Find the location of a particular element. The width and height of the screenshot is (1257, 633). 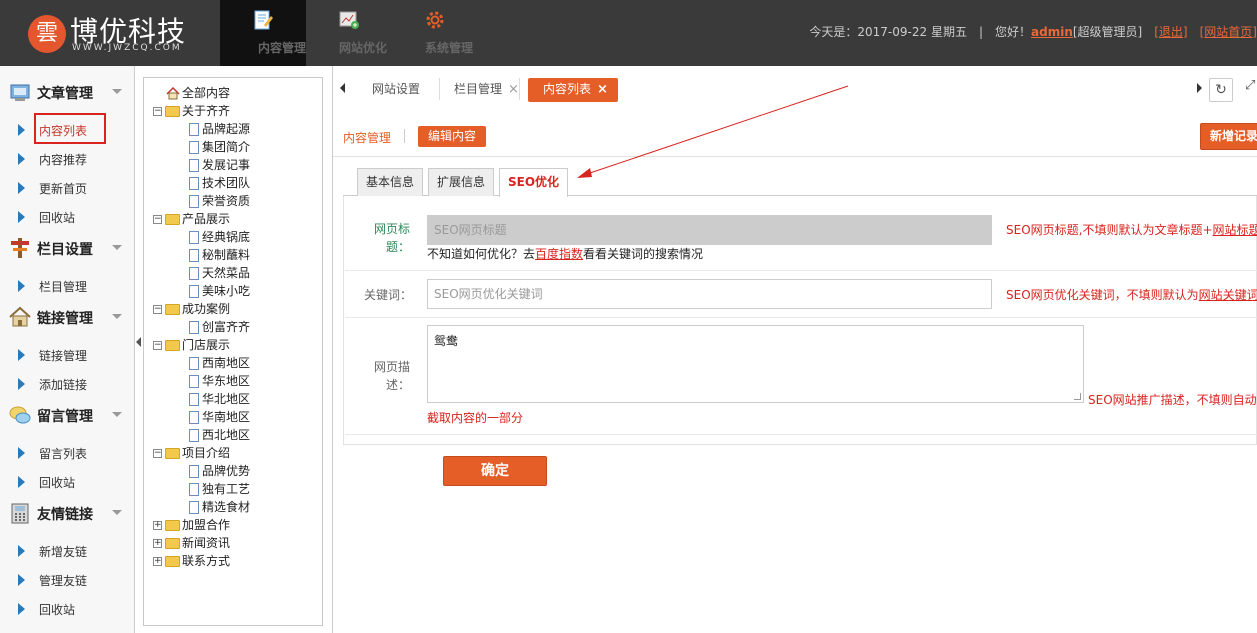

tree-leaf: 美味小吃 is located at coordinates (219, 291).